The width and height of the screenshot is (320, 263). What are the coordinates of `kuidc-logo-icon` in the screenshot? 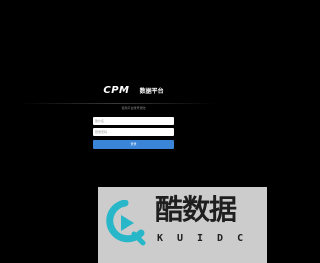 It's located at (126, 223).